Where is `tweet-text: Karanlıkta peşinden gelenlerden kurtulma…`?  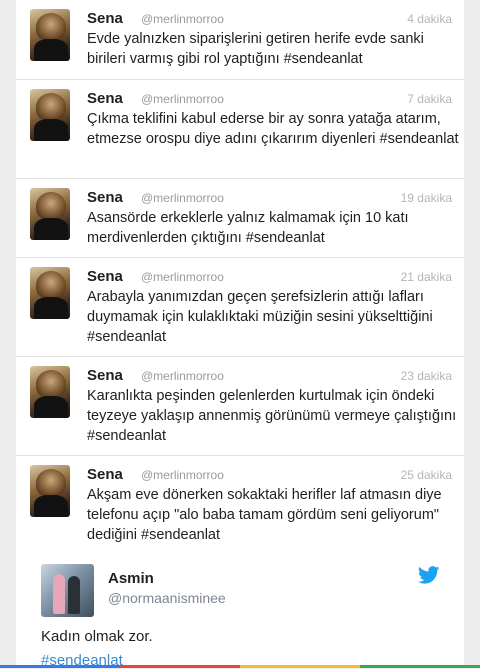 tweet-text: Karanlıkta peşinden gelenlerden kurtulma… is located at coordinates (272, 416).